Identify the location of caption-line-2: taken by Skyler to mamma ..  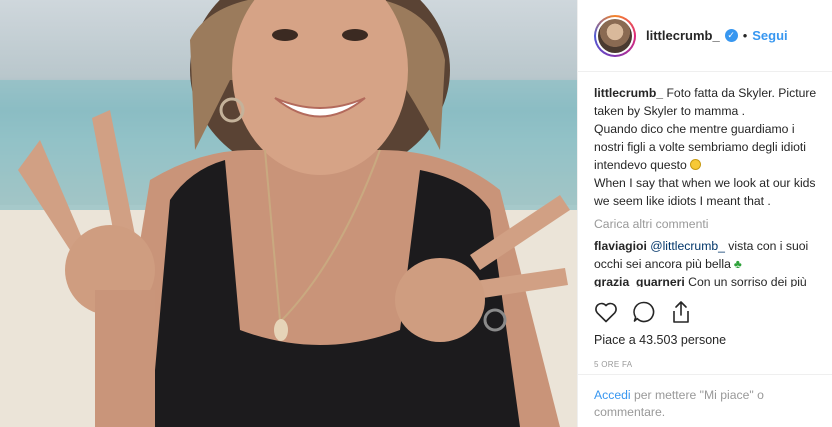
(670, 111).